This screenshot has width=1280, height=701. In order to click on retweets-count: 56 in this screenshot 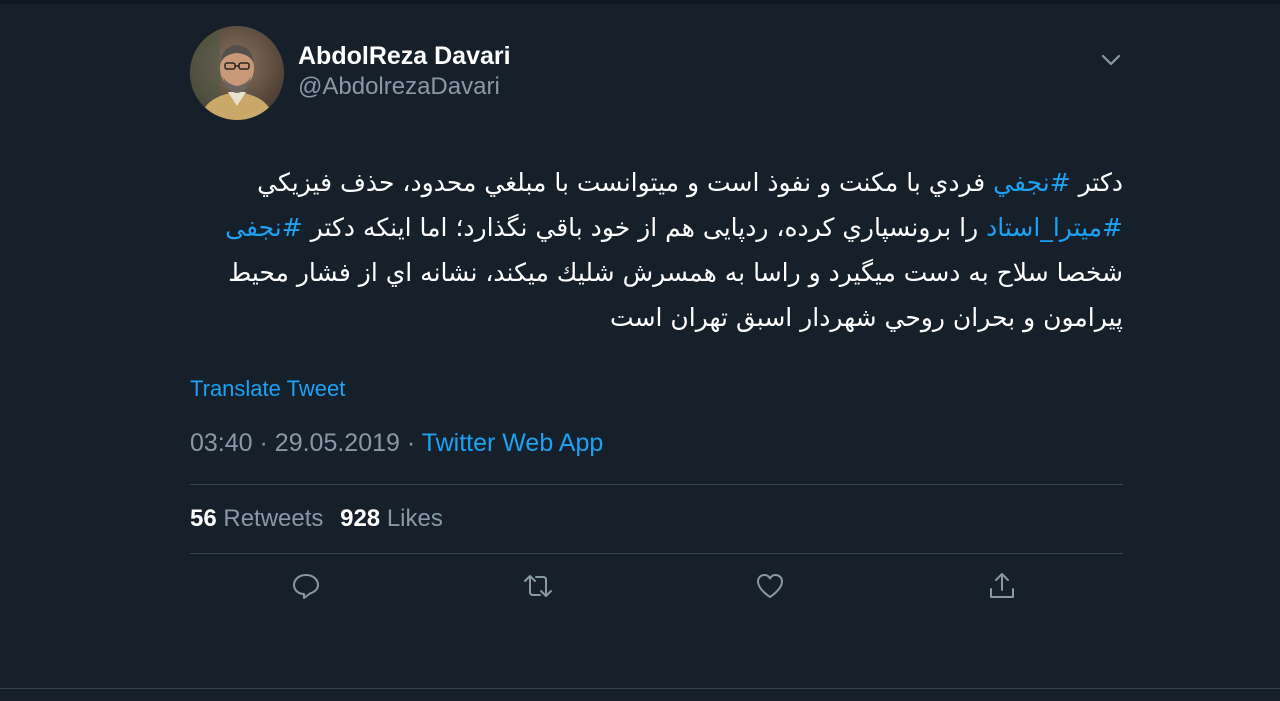, I will do `click(203, 518)`.